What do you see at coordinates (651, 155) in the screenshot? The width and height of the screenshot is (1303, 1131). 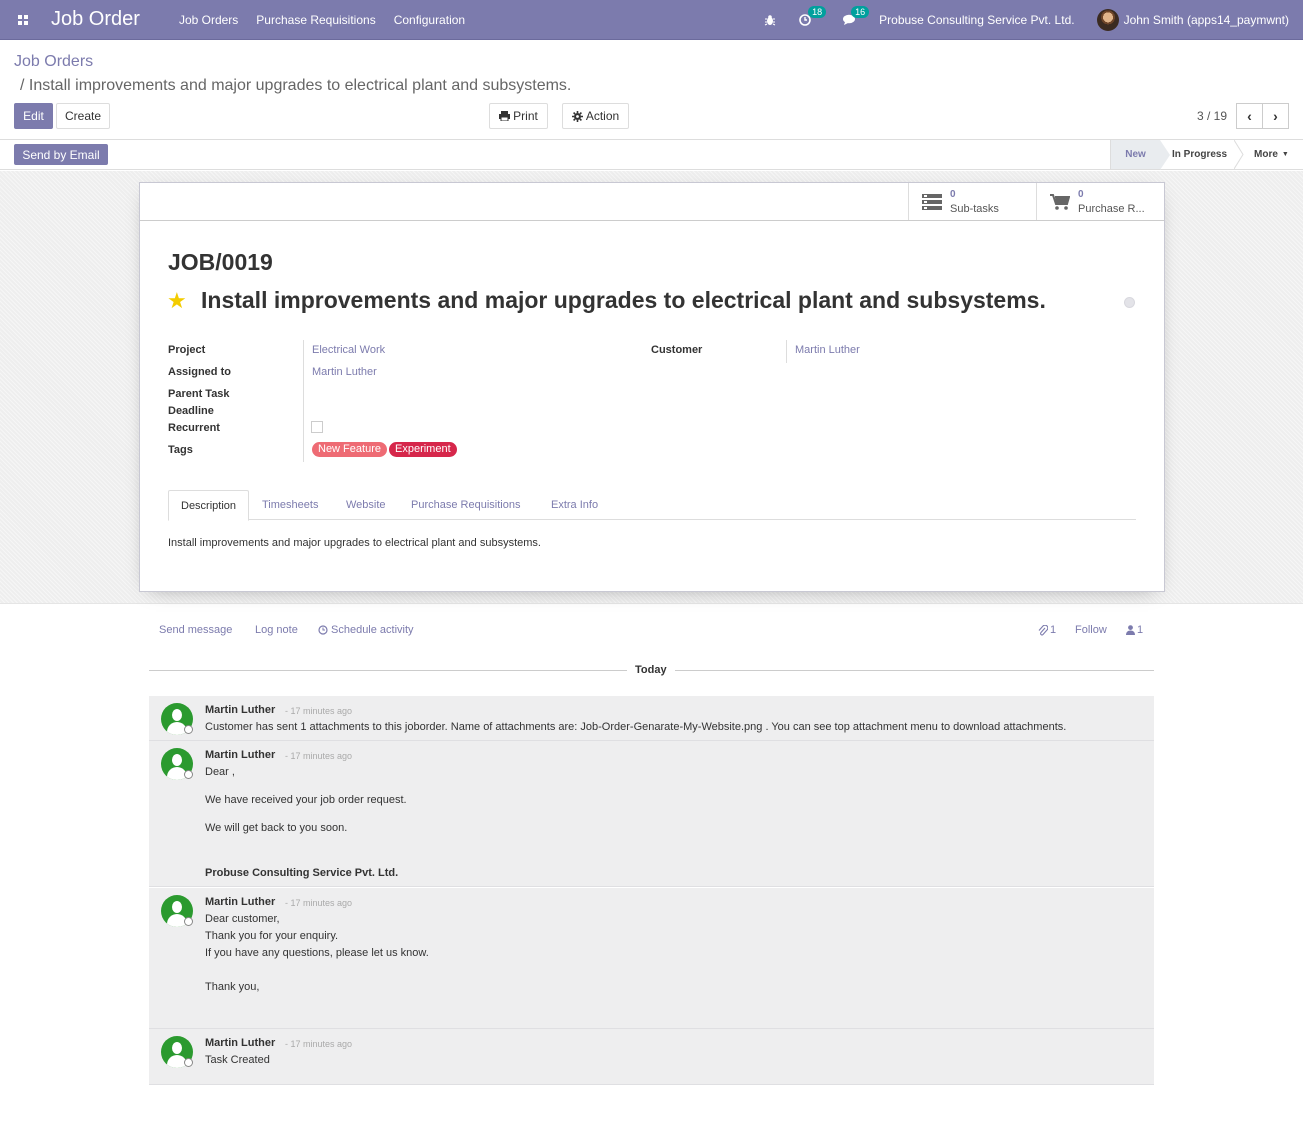 I see `form-statusbar: Send by Email New In Progress More ▼` at bounding box center [651, 155].